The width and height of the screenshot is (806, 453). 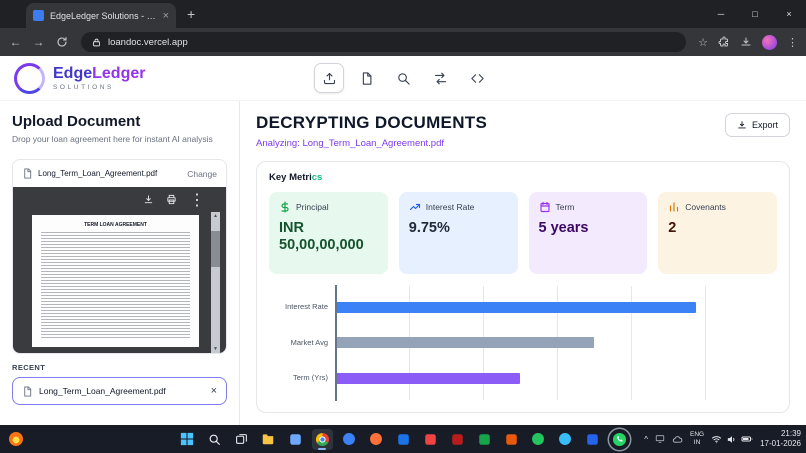 I want to click on file-explorer-icon, so click(x=268, y=439).